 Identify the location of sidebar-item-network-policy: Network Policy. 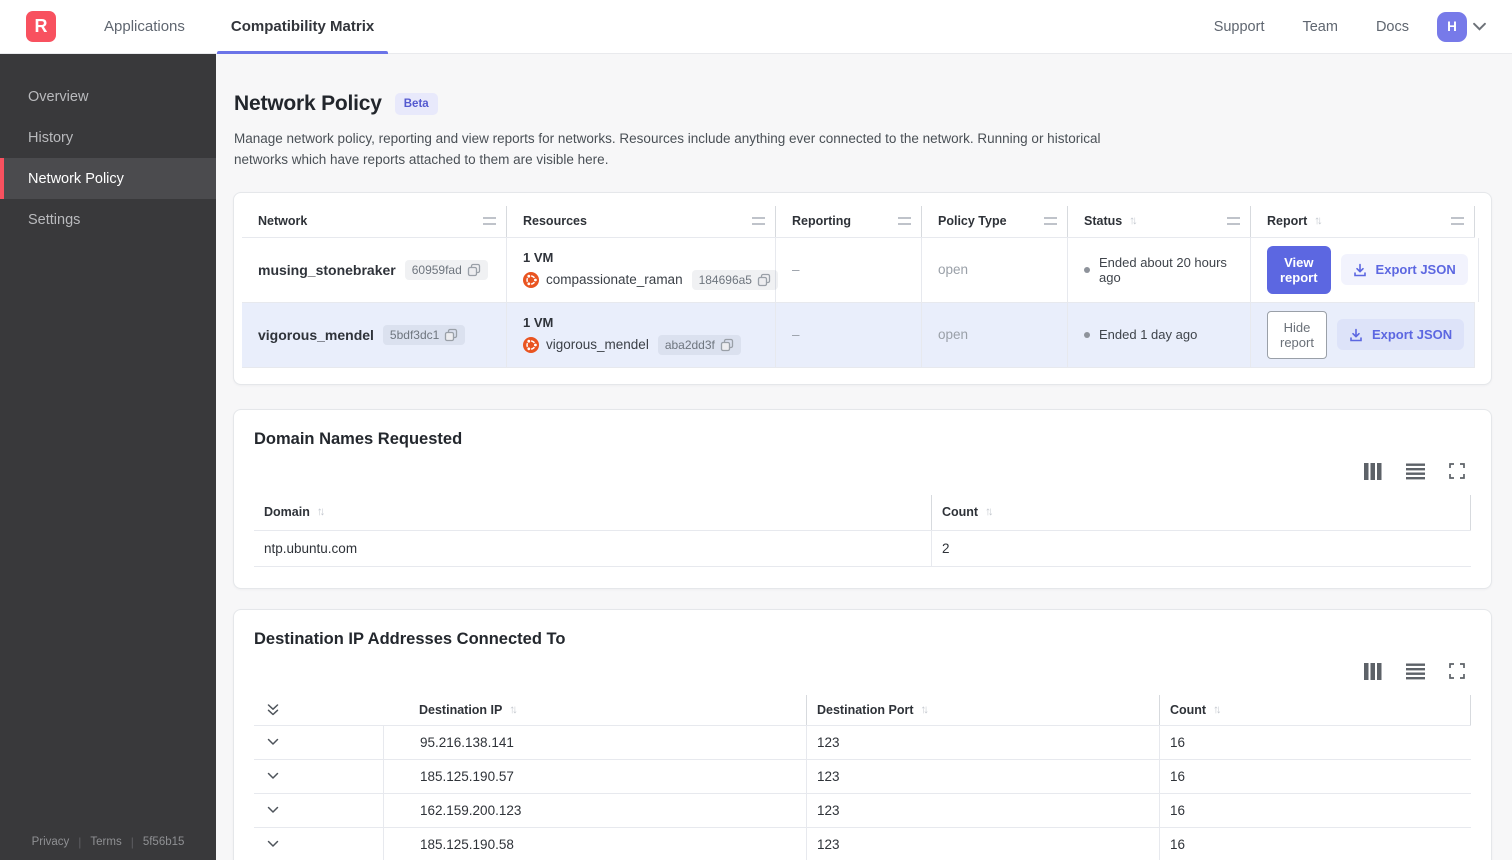
(108, 178).